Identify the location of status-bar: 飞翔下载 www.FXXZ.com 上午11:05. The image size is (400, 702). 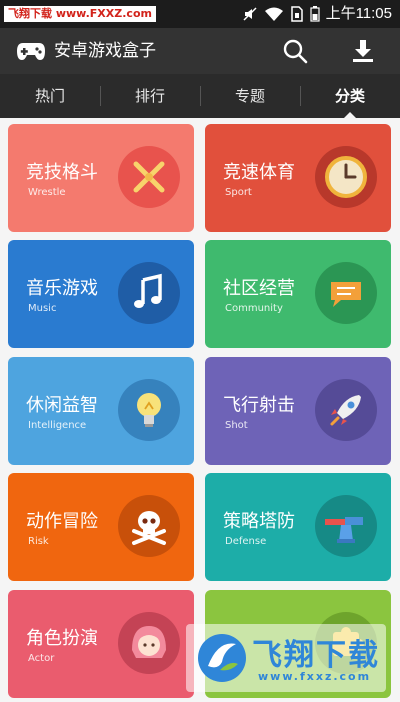
(200, 14).